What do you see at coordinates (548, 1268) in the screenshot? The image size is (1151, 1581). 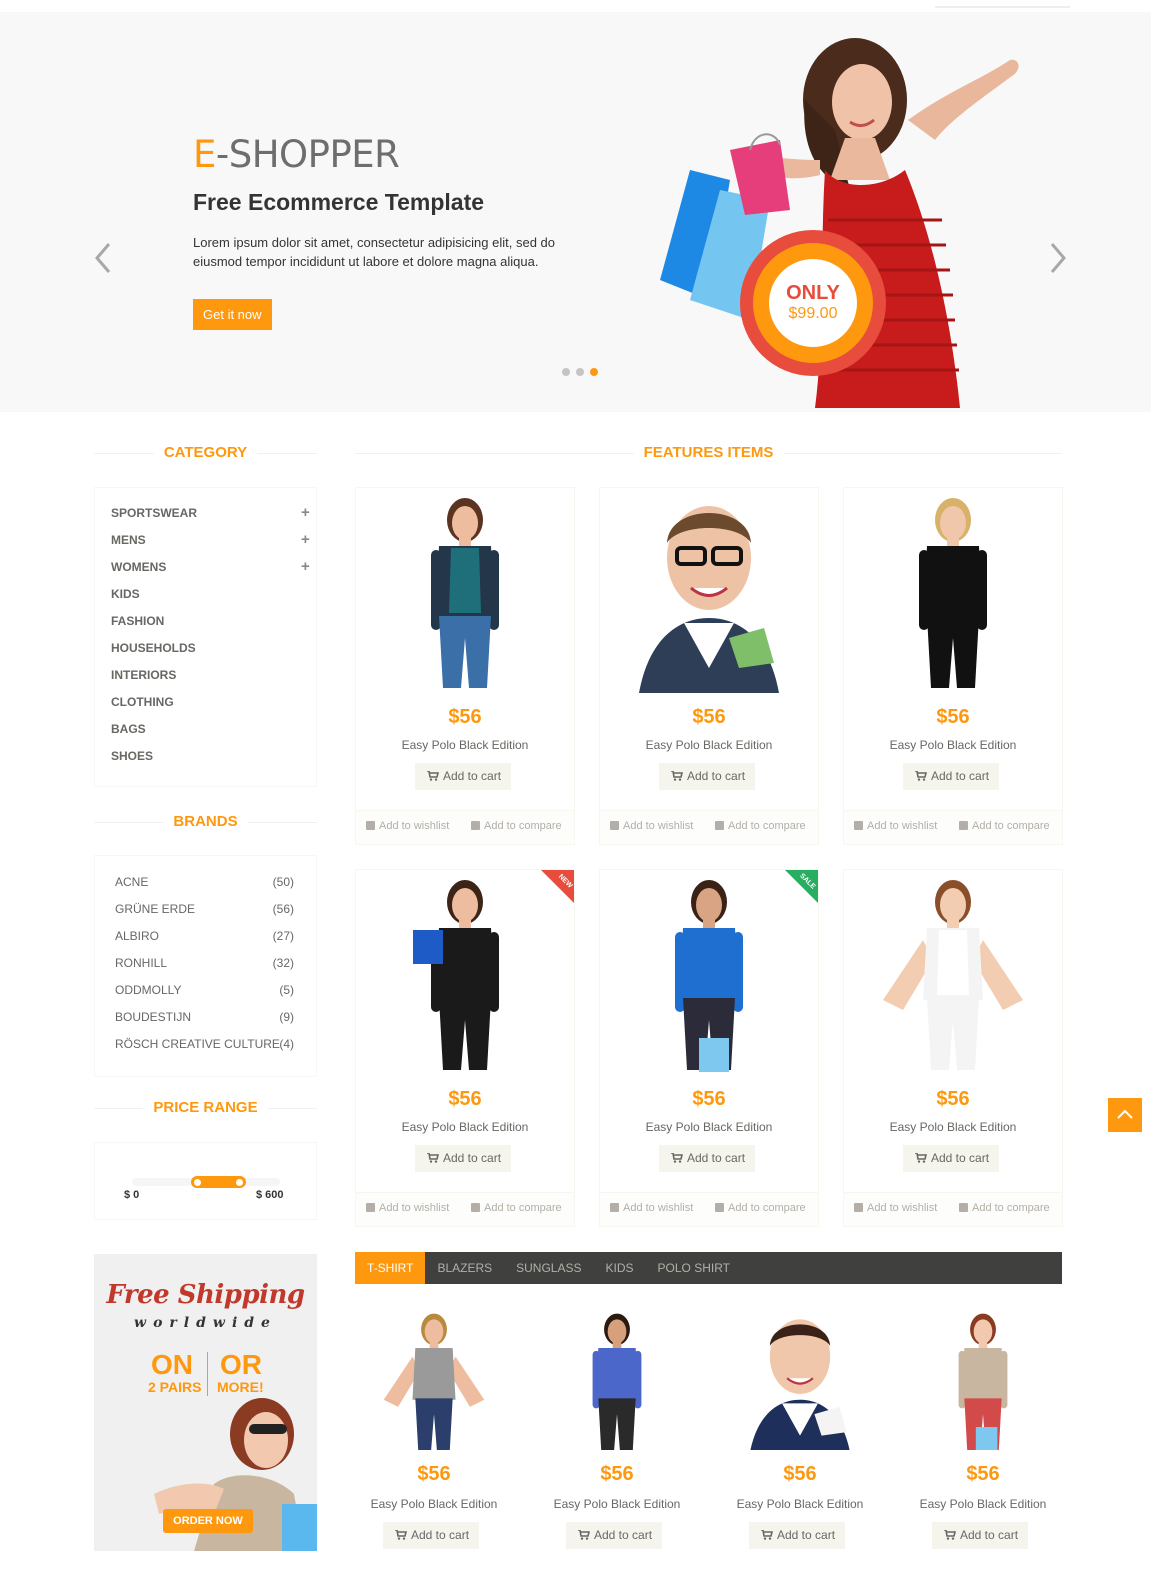 I see `tab-sunglass: SUNGLASS` at bounding box center [548, 1268].